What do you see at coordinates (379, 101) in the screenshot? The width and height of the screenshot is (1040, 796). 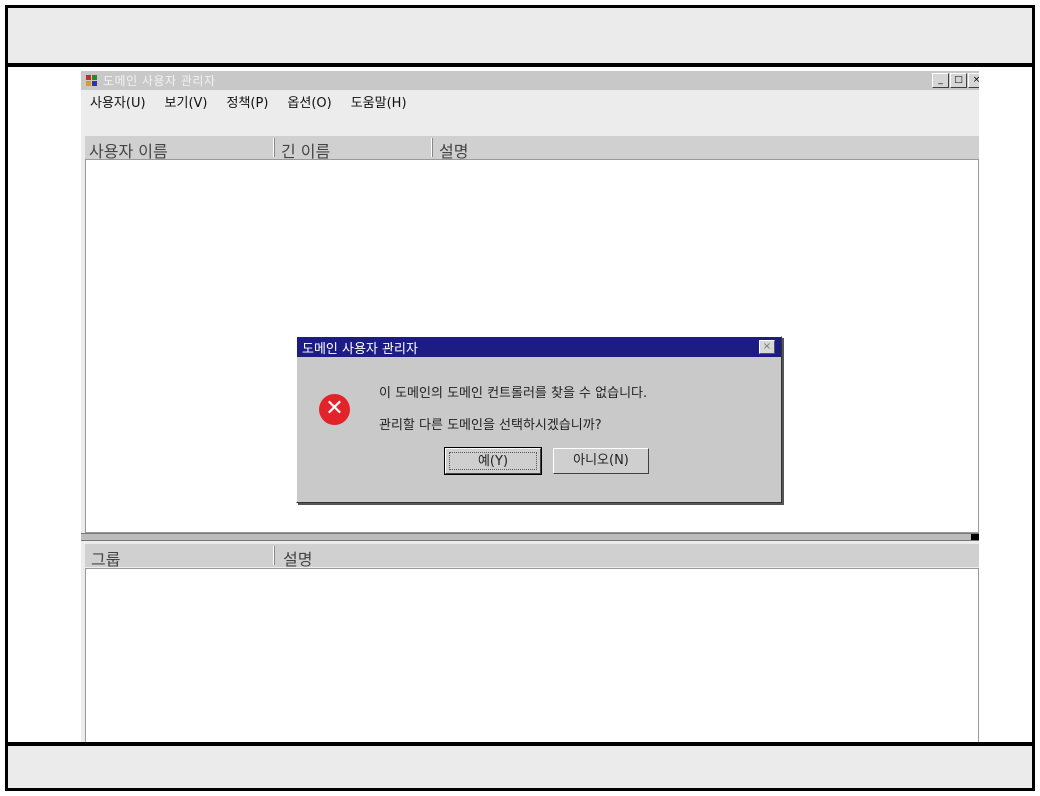 I see `menu-help: 도움말(H)` at bounding box center [379, 101].